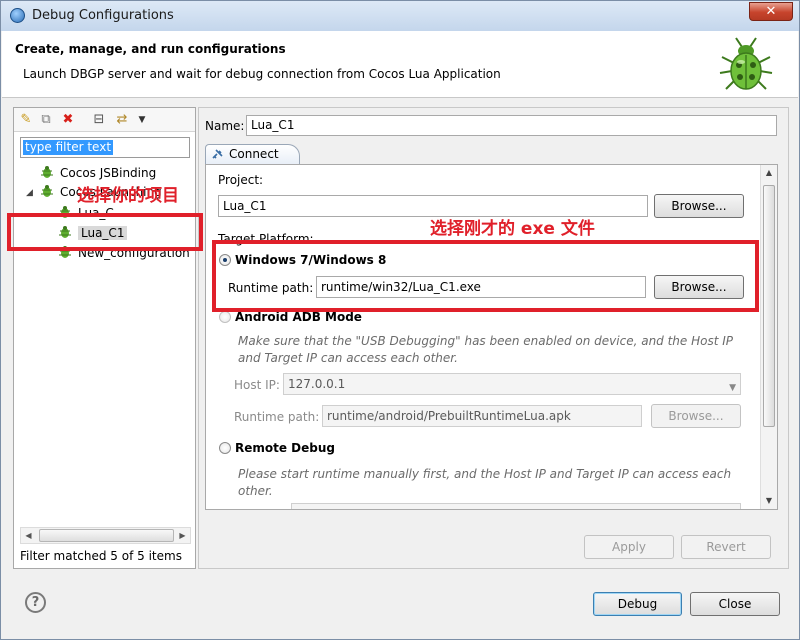 The image size is (800, 640). What do you see at coordinates (46, 120) in the screenshot?
I see `duplicate-icon: ⧉` at bounding box center [46, 120].